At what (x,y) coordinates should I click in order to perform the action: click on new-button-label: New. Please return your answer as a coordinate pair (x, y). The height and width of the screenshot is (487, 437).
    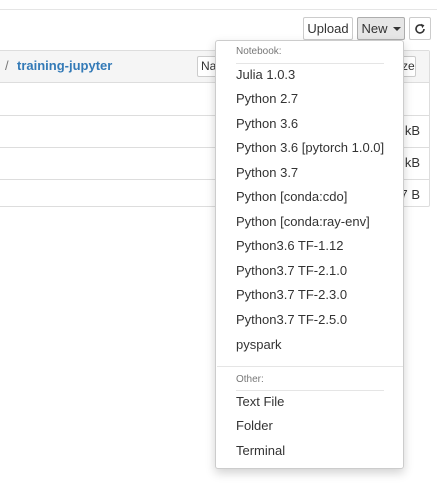
    Looking at the image, I should click on (374, 28).